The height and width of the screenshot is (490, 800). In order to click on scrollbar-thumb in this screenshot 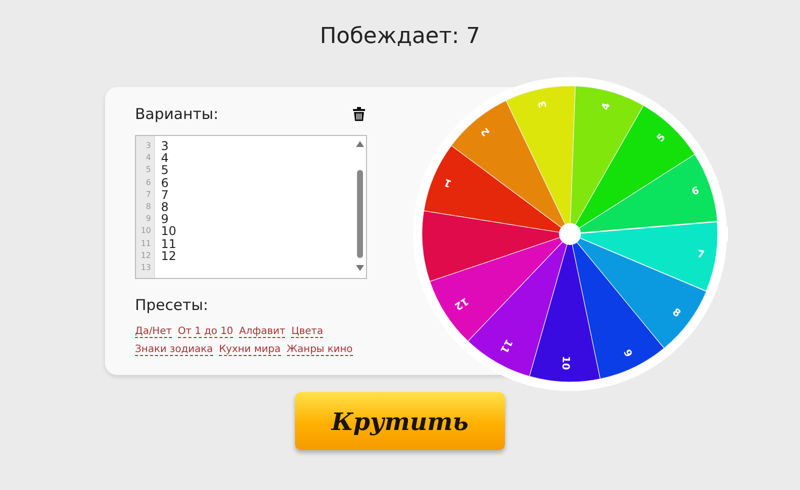, I will do `click(360, 214)`.